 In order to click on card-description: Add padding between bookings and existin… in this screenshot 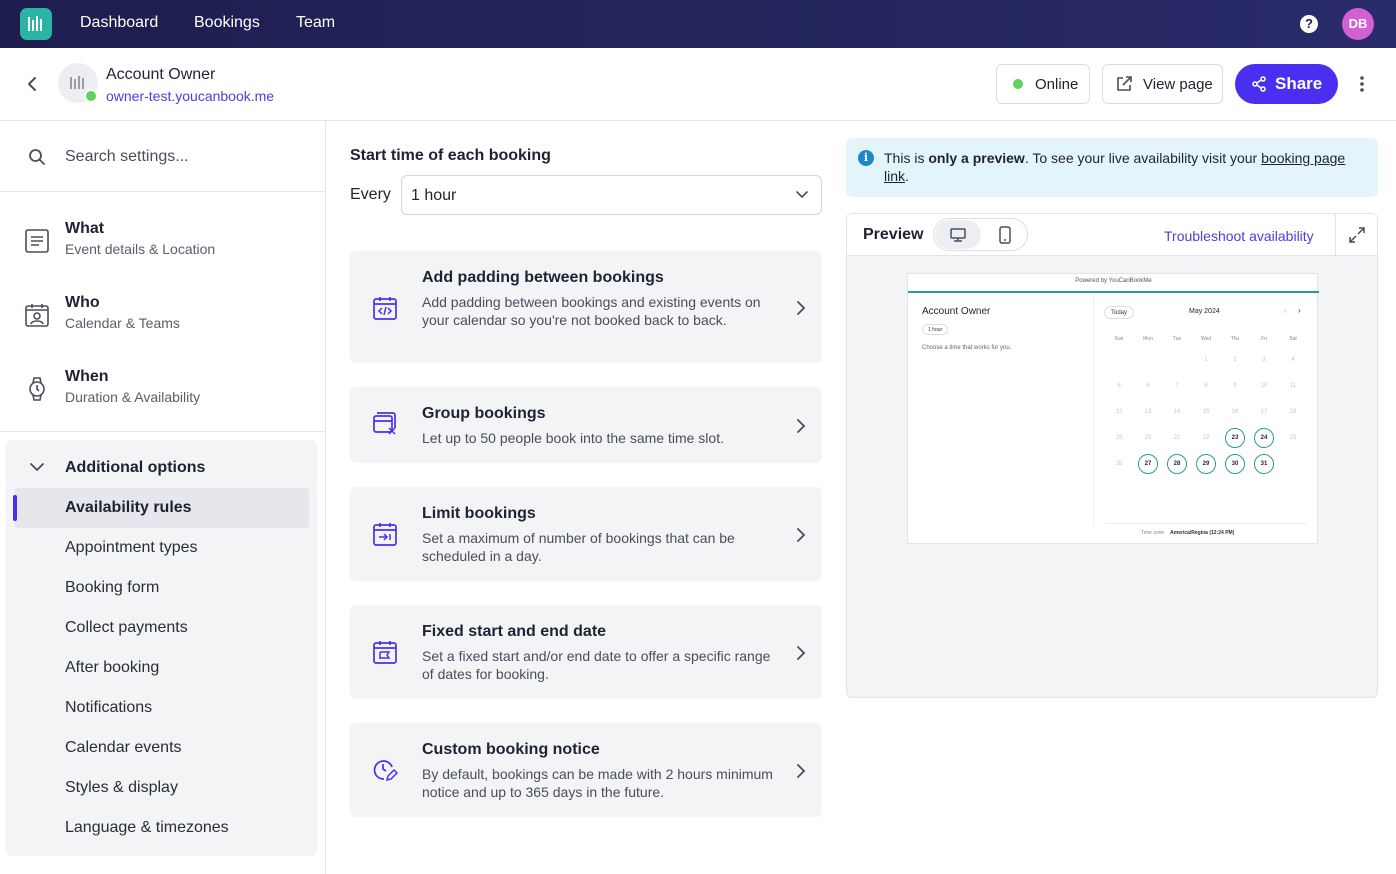, I will do `click(591, 311)`.